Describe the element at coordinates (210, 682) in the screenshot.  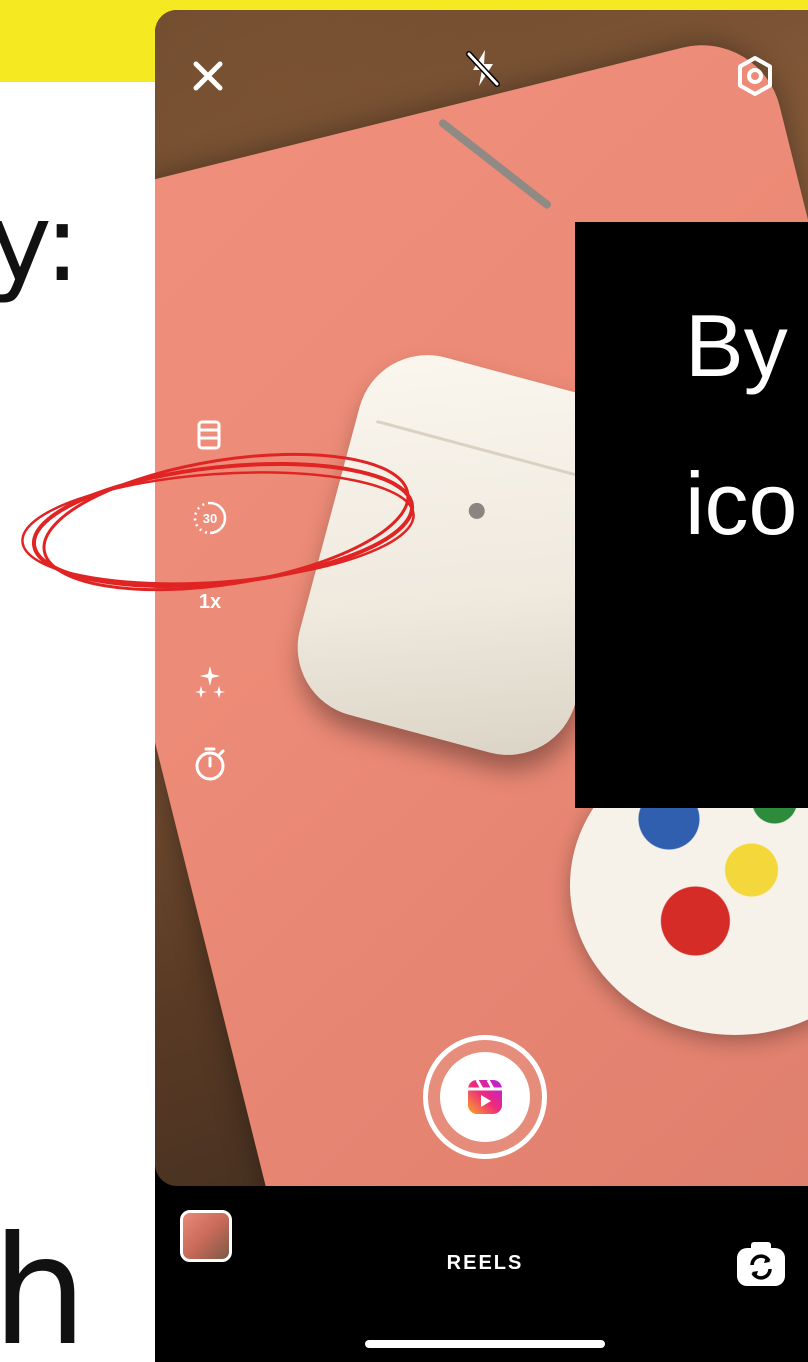
I see `effects-sparkle-icon` at that location.